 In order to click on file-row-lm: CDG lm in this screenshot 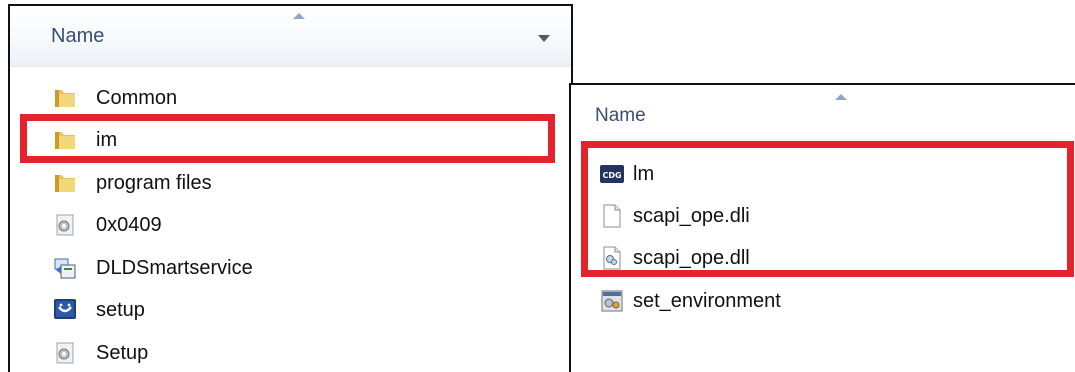, I will do `click(823, 174)`.